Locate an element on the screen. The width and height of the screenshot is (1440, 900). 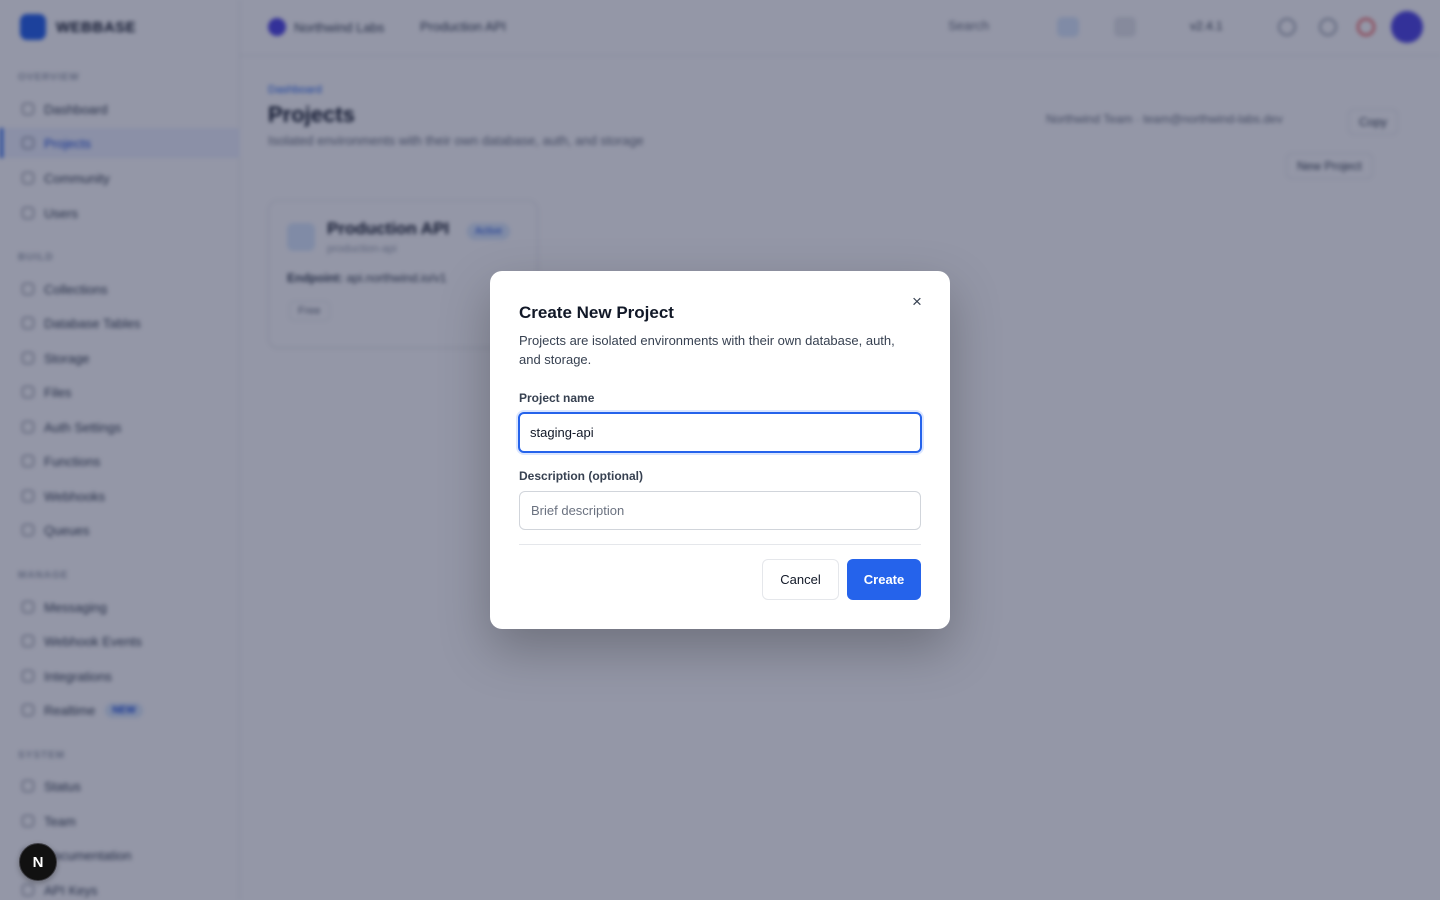
dialog-divider is located at coordinates (720, 544).